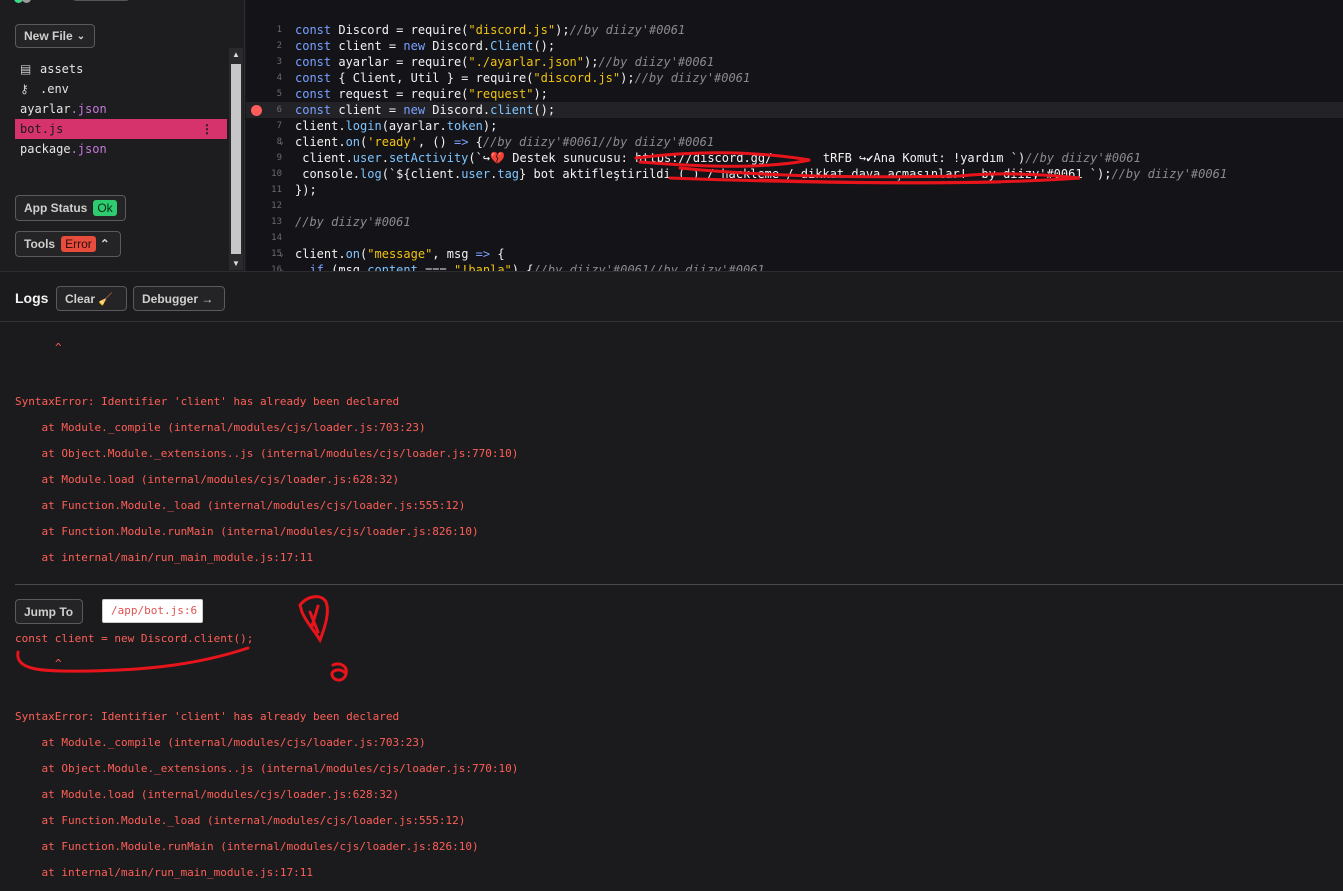  What do you see at coordinates (276, 190) in the screenshot?
I see `line-number: 11` at bounding box center [276, 190].